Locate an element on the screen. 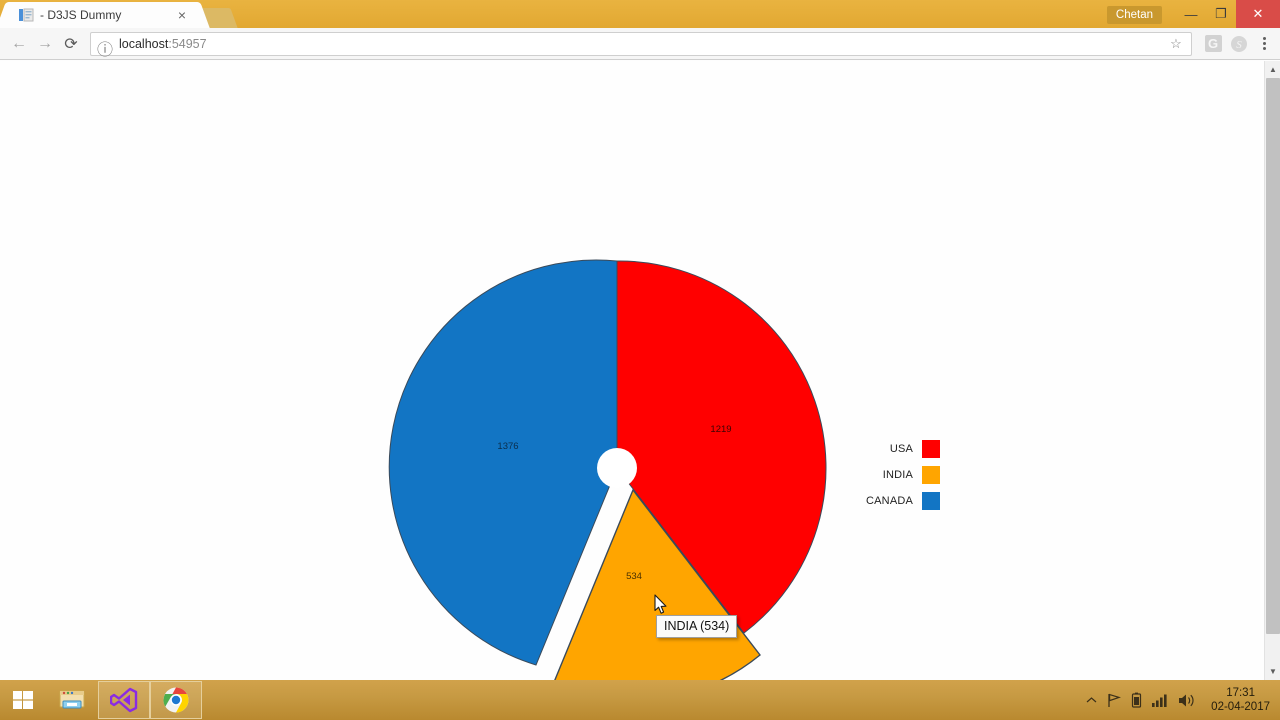  maximize-button: ❐ is located at coordinates (1221, 14).